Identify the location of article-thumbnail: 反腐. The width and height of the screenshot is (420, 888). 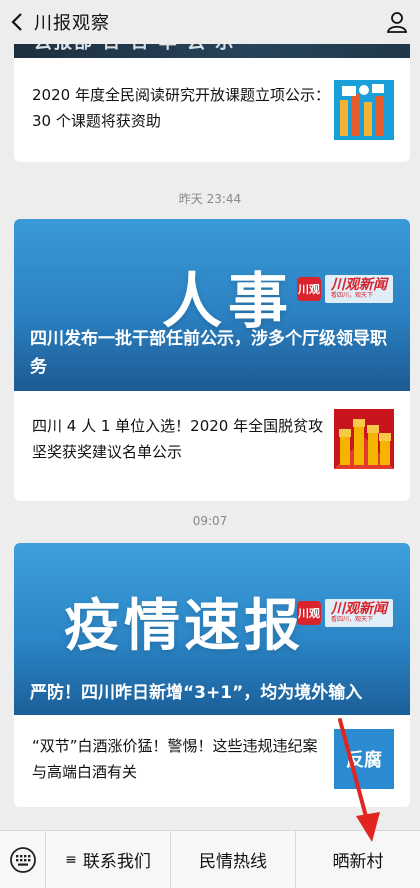
(364, 759).